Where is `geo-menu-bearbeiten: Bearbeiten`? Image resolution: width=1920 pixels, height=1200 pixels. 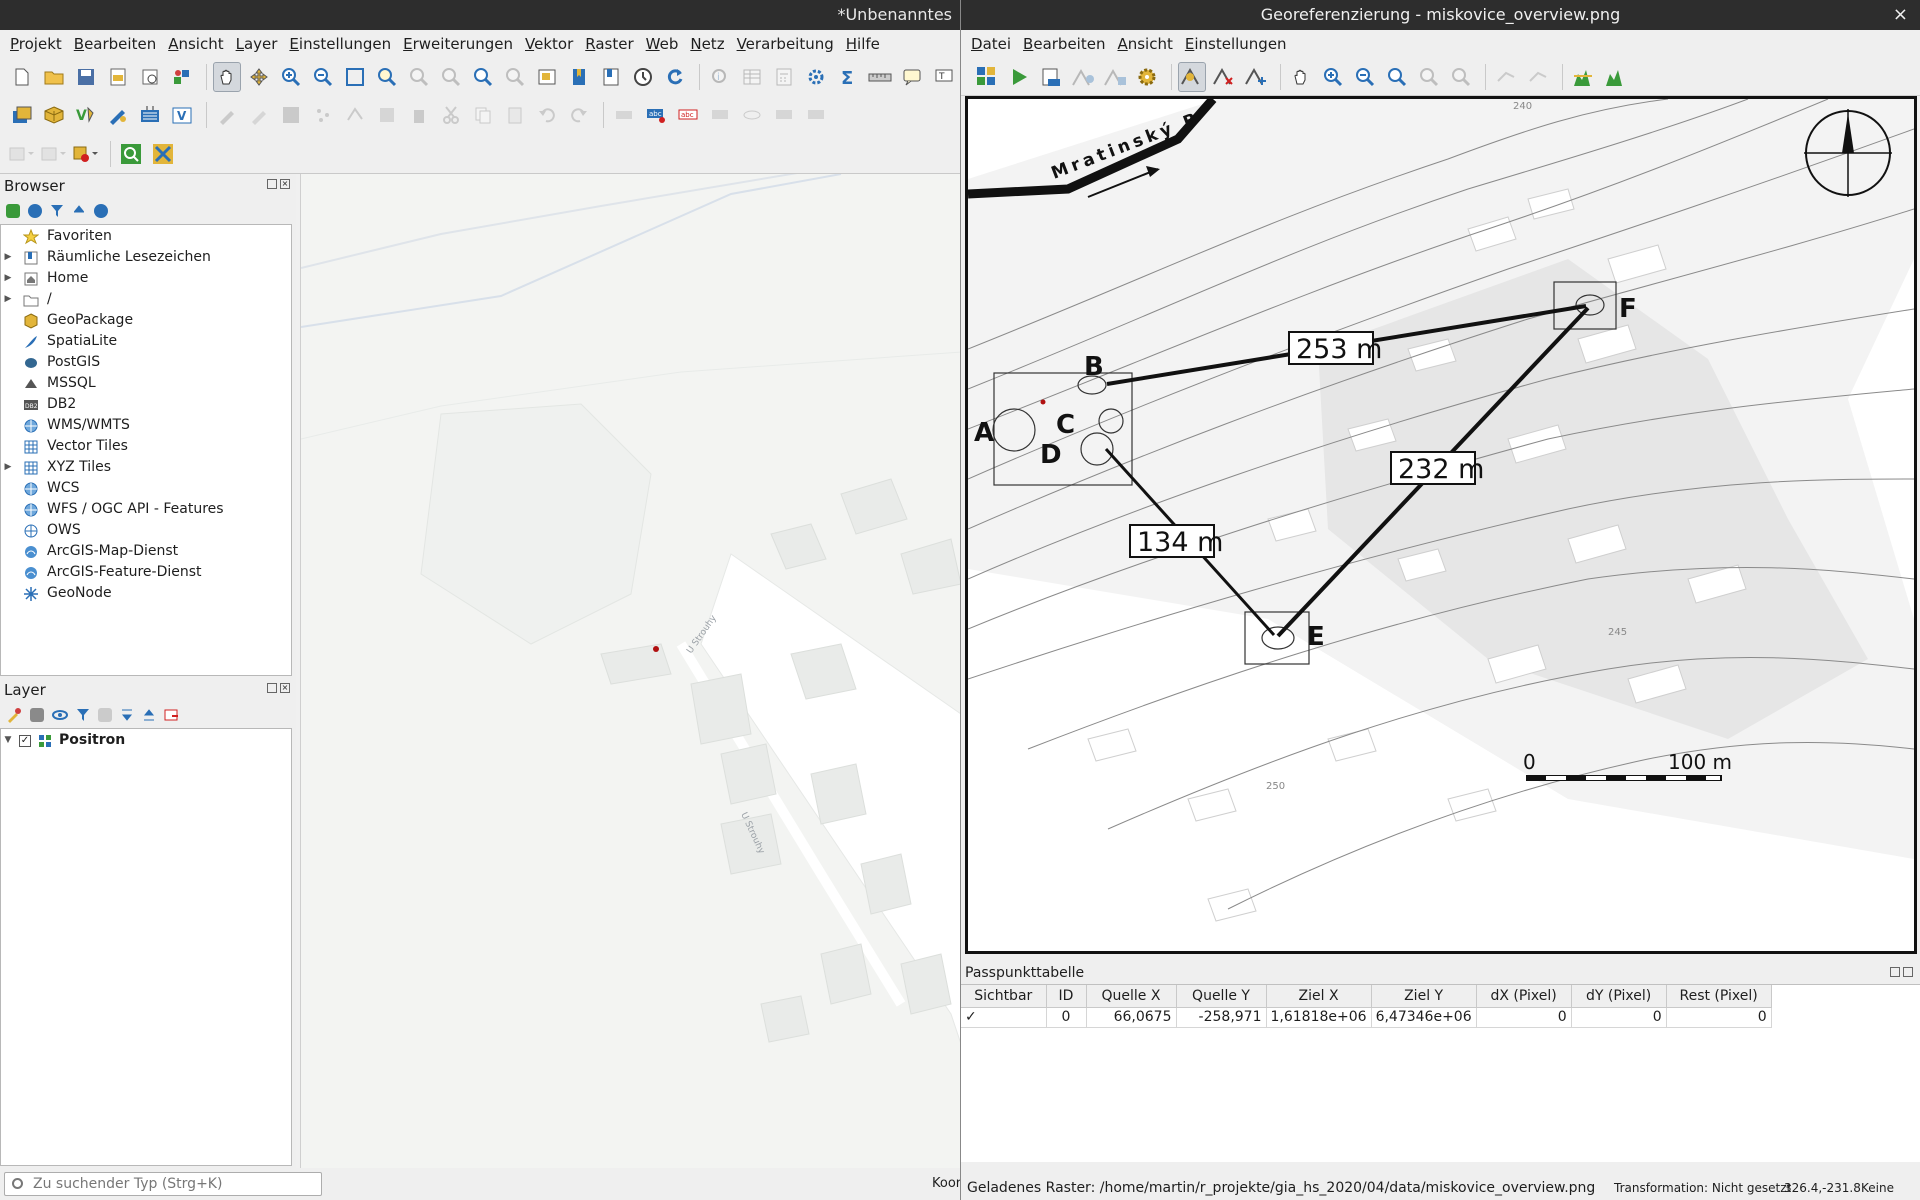
geo-menu-bearbeiten: Bearbeiten is located at coordinates (1064, 44).